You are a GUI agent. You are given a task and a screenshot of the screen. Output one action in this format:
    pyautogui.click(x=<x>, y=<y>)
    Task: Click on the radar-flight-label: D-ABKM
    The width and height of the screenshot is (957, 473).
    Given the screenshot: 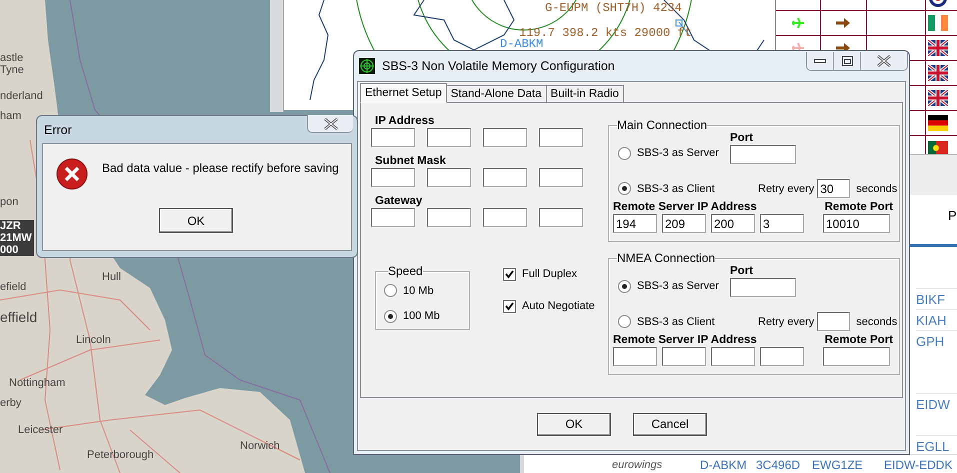 What is the action you would take?
    pyautogui.click(x=522, y=44)
    